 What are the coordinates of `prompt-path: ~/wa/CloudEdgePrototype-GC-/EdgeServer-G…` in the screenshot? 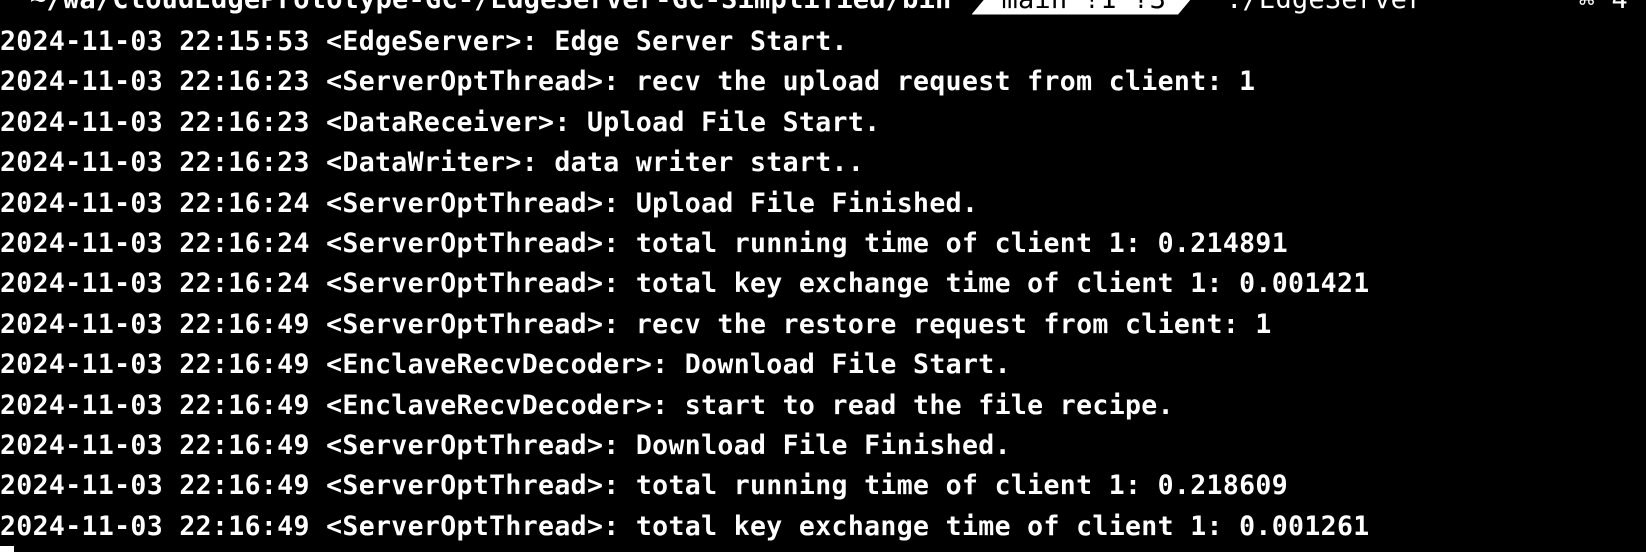 It's located at (476, 7).